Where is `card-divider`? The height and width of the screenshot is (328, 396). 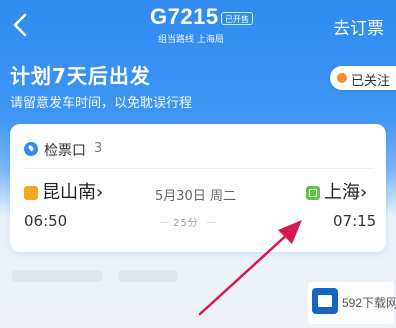 card-divider is located at coordinates (199, 168).